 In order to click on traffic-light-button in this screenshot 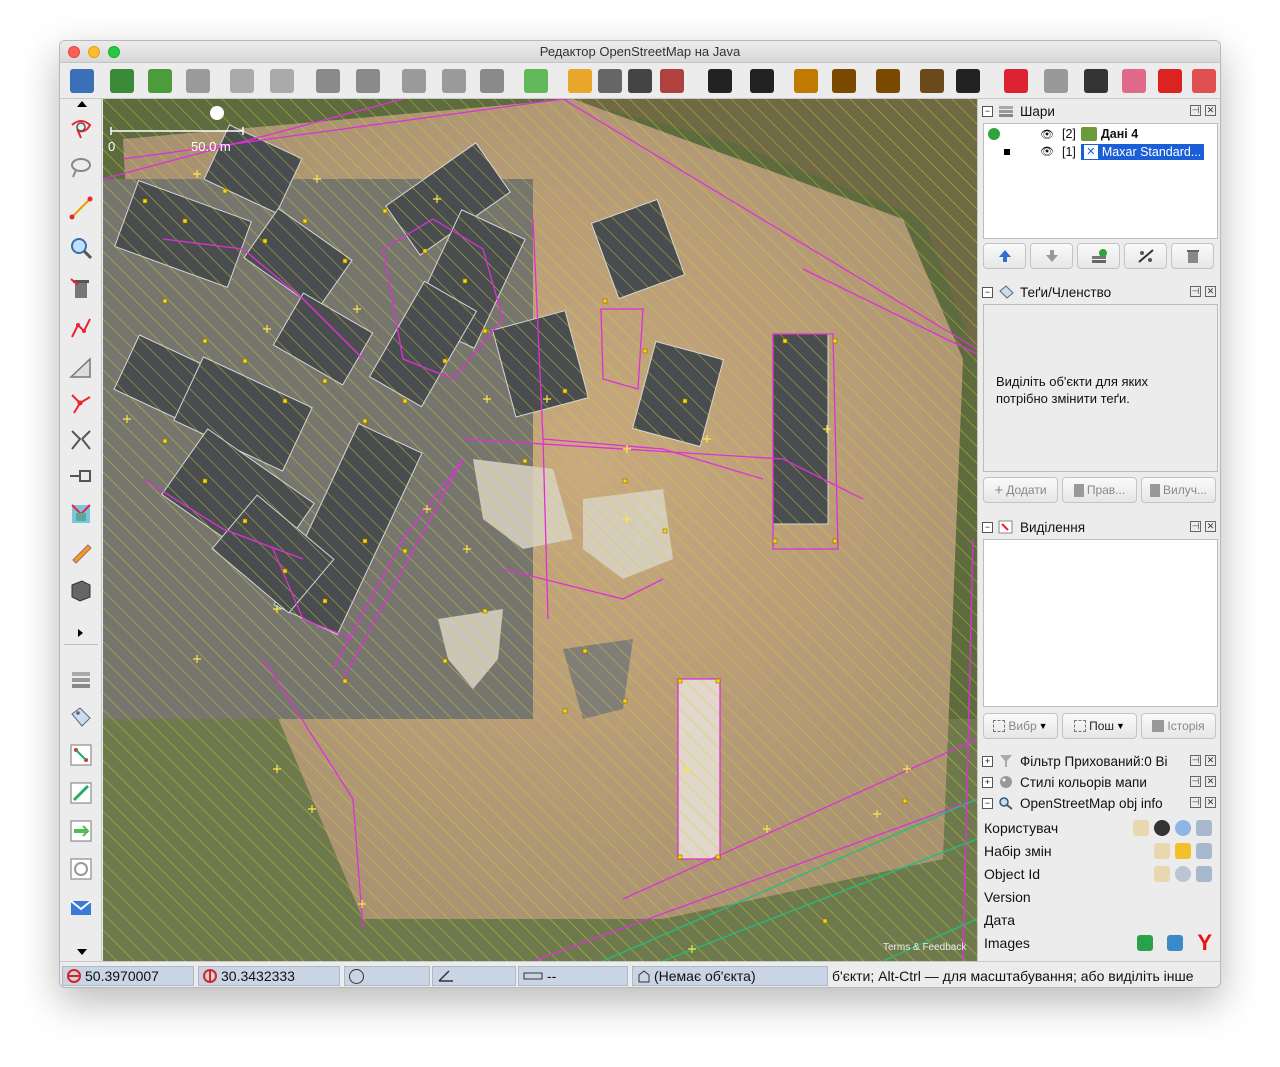, I will do `click(640, 81)`.